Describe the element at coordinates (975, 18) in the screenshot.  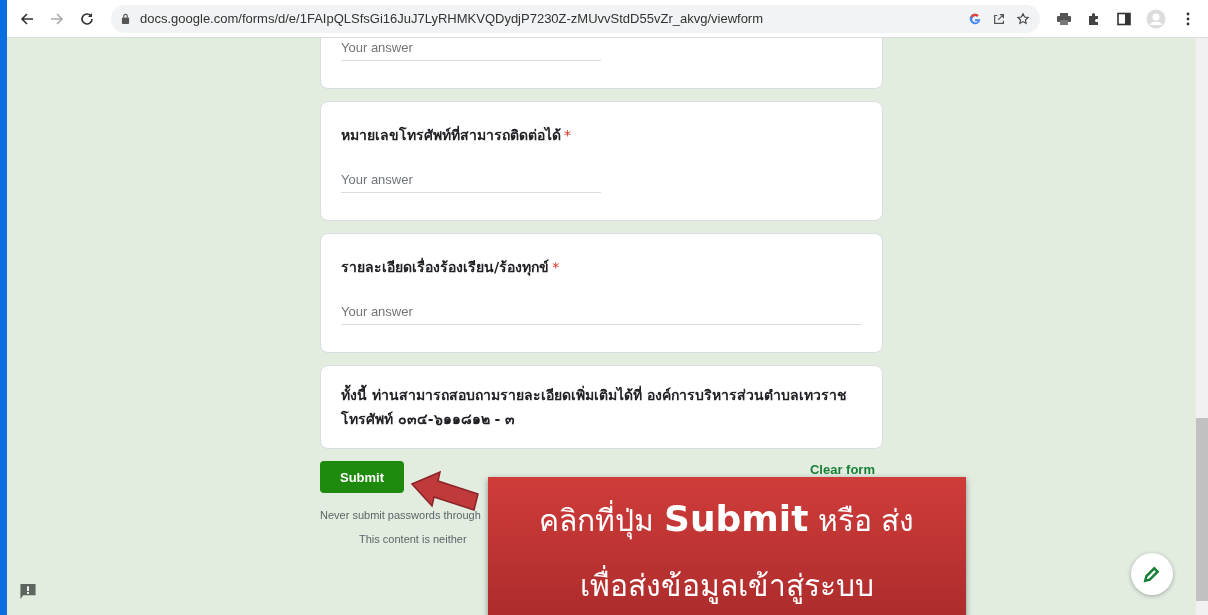
I see `google-icon` at that location.